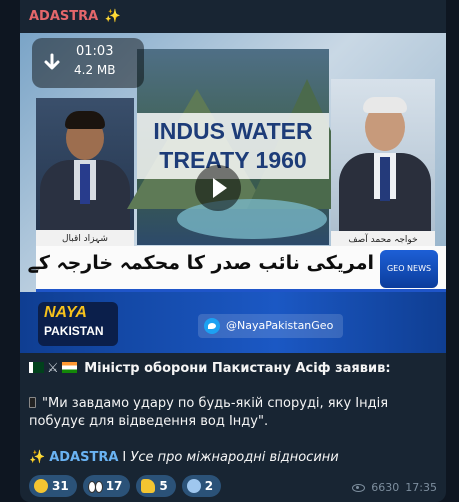  Describe the element at coordinates (60, 486) in the screenshot. I see `reaction-count: 31` at that location.